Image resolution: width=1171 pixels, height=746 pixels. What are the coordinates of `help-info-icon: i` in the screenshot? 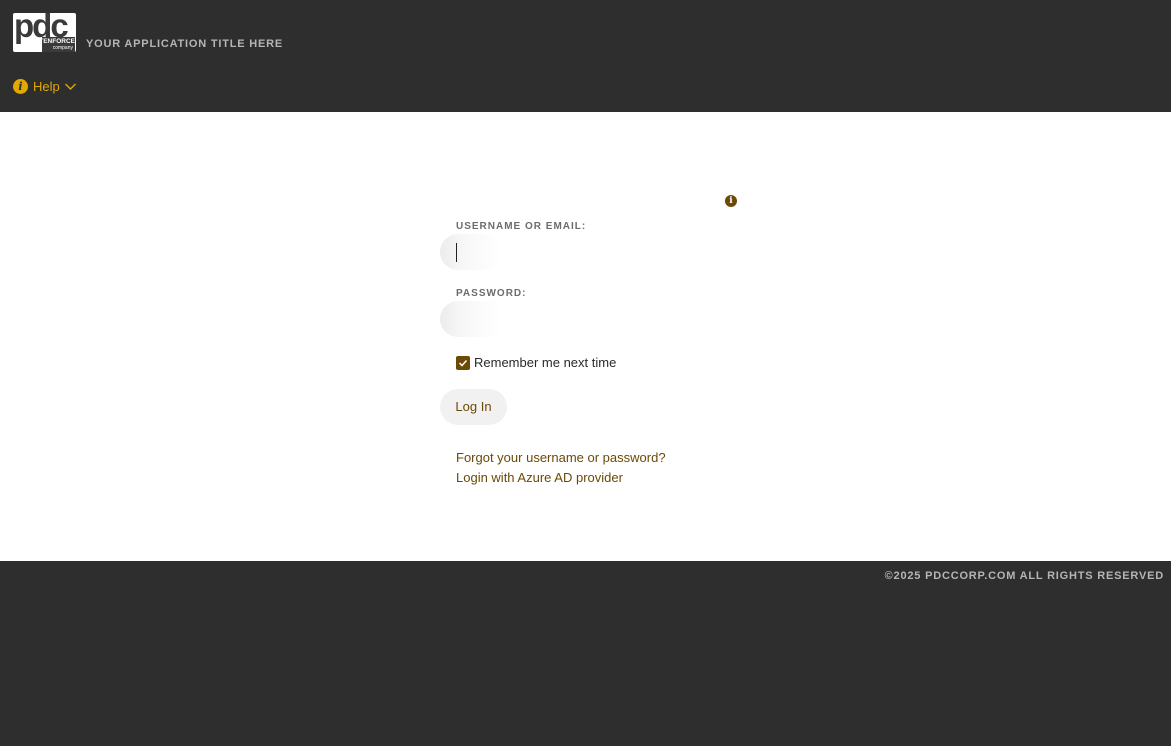 It's located at (20, 86).